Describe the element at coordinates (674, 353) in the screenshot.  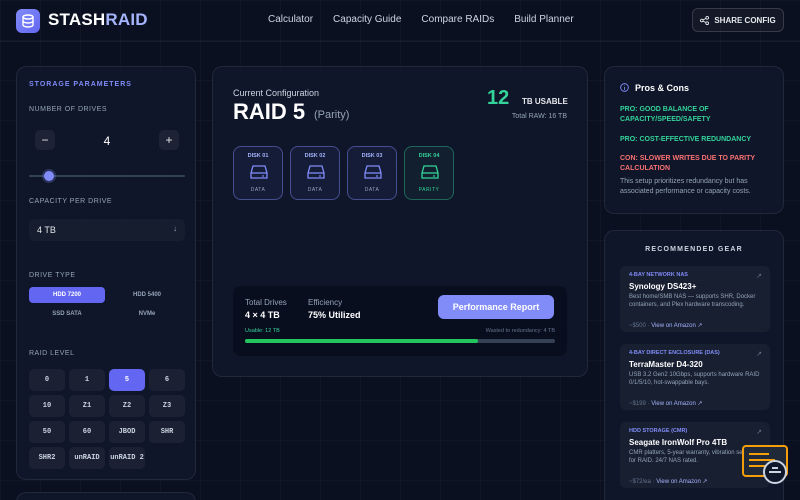
I see `gear-category: 4-BAY DIRECT ENCLOSURE (DAS)` at that location.